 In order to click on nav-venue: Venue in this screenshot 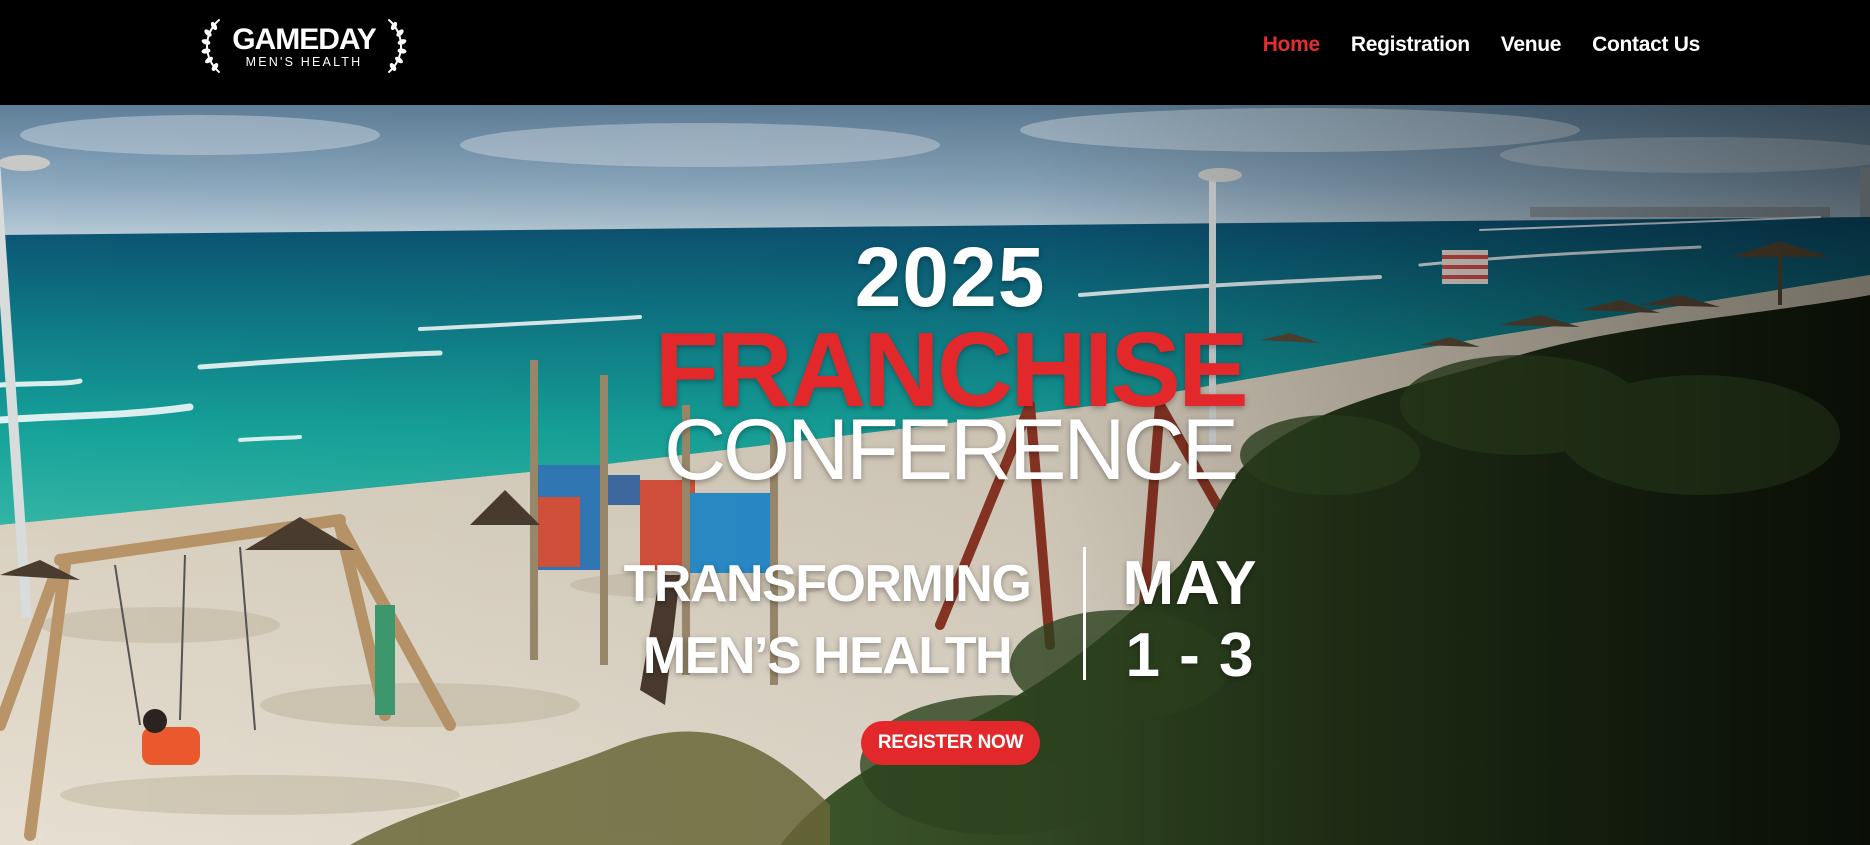, I will do `click(1531, 45)`.